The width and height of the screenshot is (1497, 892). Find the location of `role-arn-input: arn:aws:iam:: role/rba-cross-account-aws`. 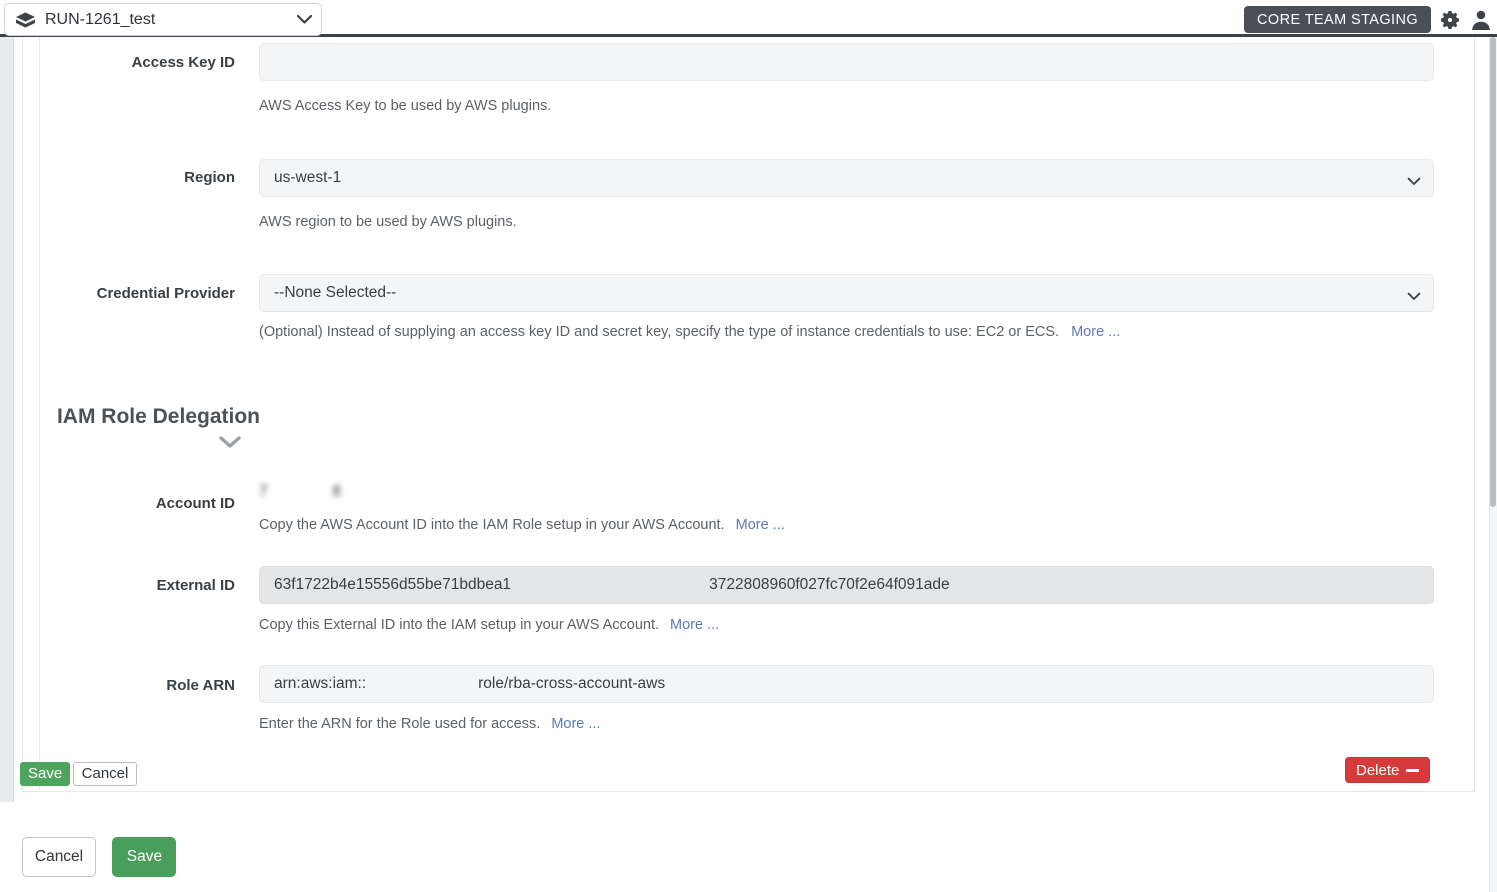

role-arn-input: arn:aws:iam:: role/rba-cross-account-aws is located at coordinates (846, 684).